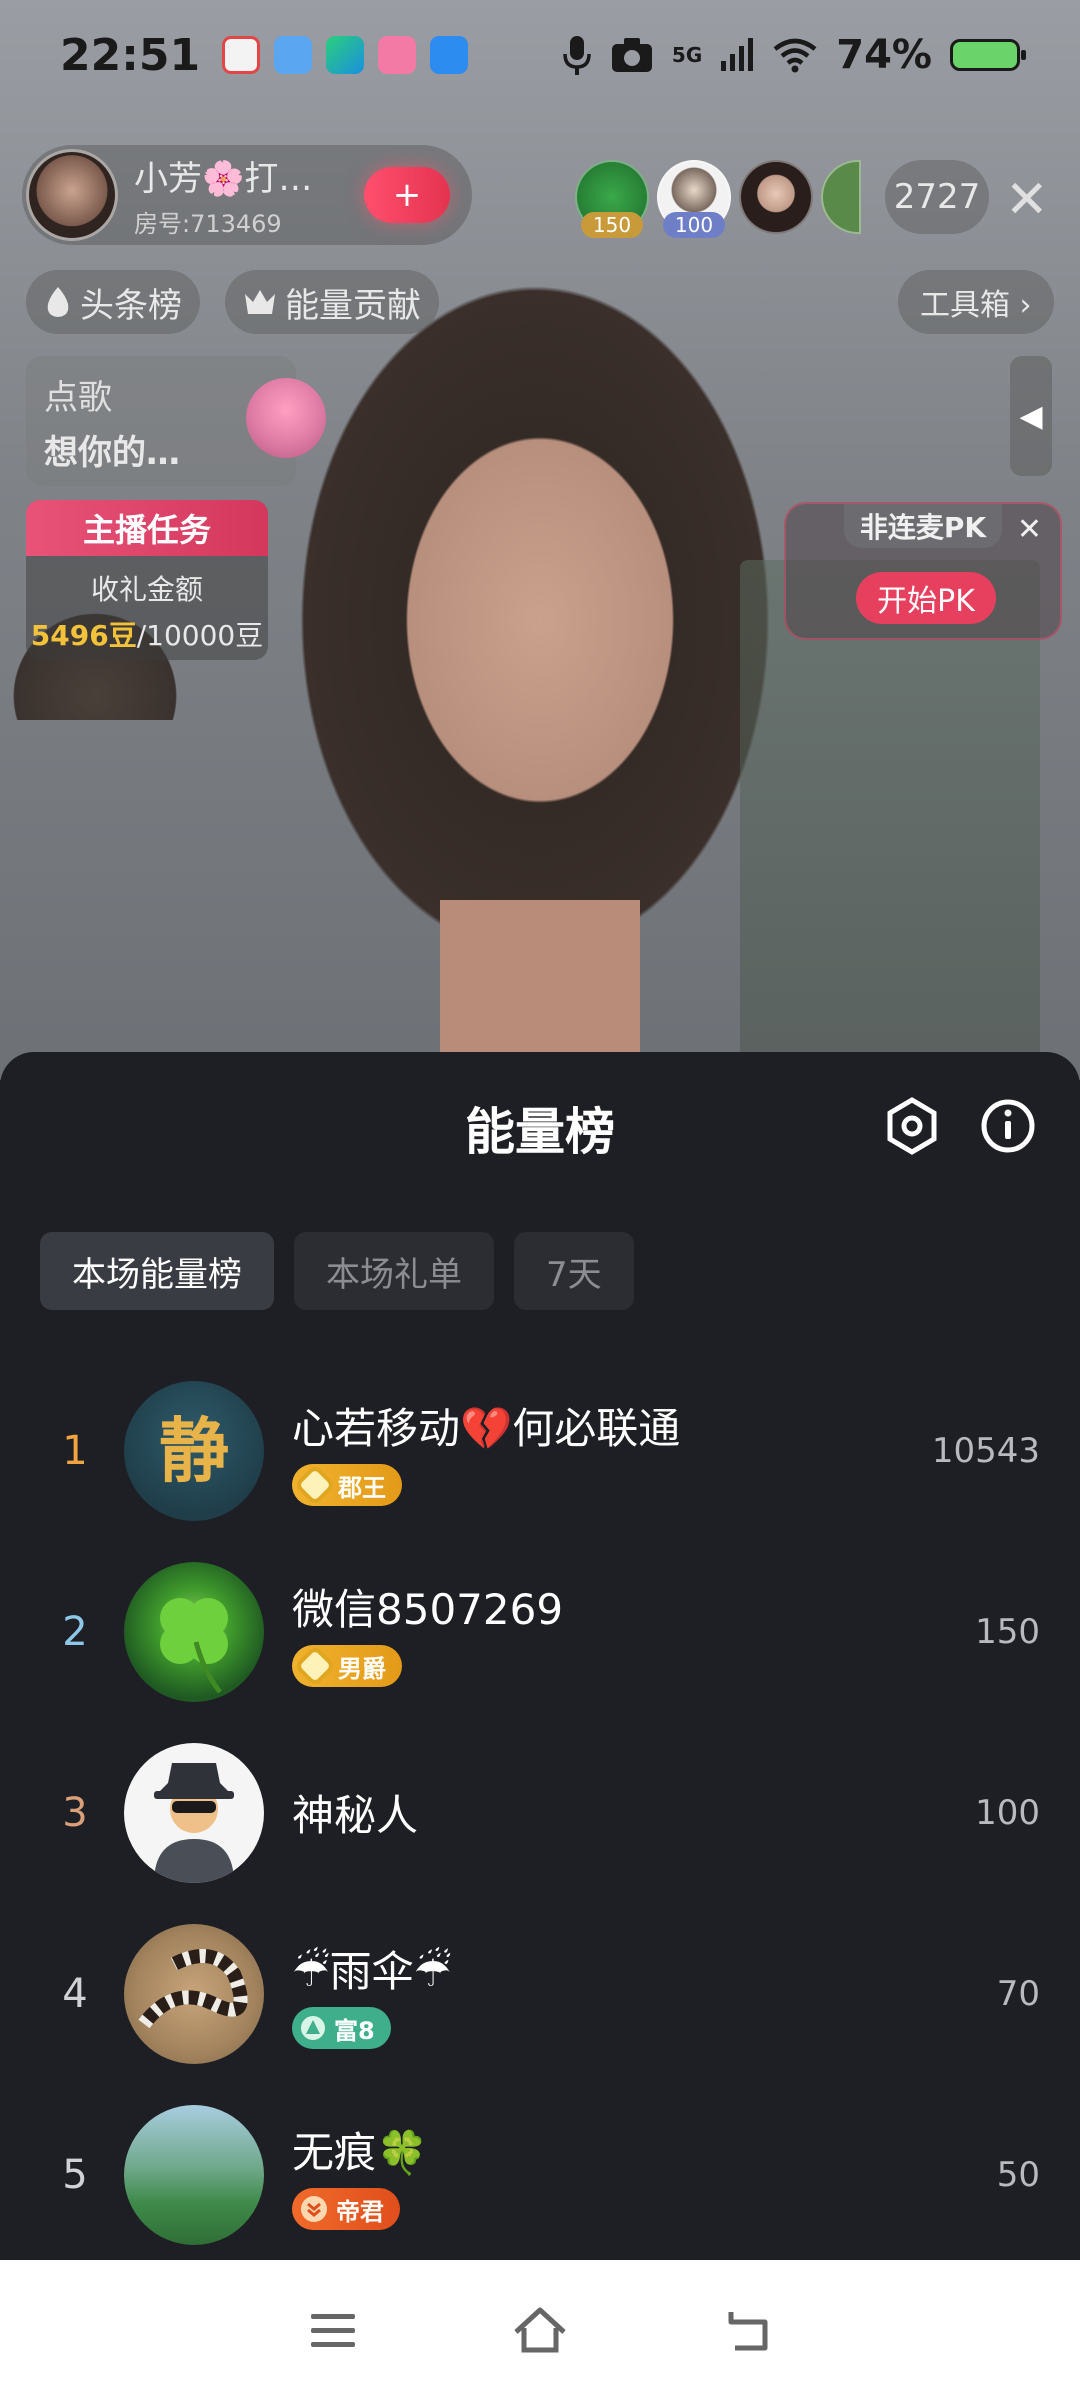  I want to click on avatar-calligraphy: 静, so click(194, 1450).